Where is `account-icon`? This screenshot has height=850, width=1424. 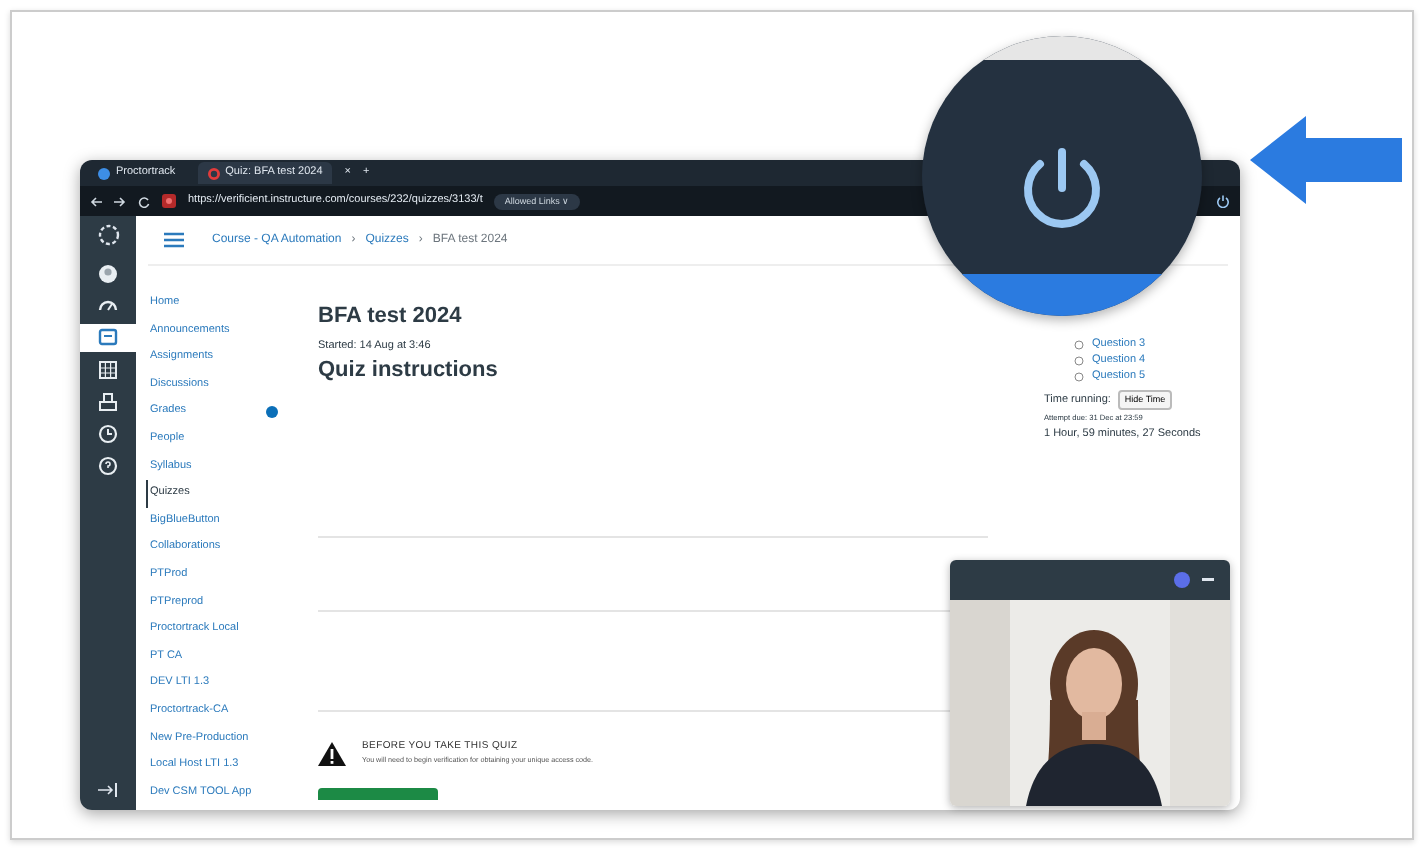
account-icon is located at coordinates (108, 274).